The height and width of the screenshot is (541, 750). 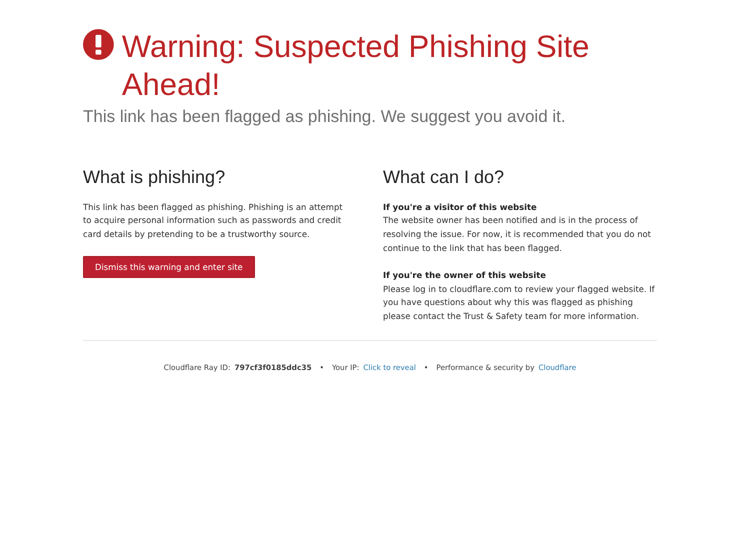 What do you see at coordinates (517, 234) in the screenshot?
I see `paragraph: The website owner has been notified and is in the process of resolving the issue. For now, it is recommended that you do not continue to the link that has been flagged.` at bounding box center [517, 234].